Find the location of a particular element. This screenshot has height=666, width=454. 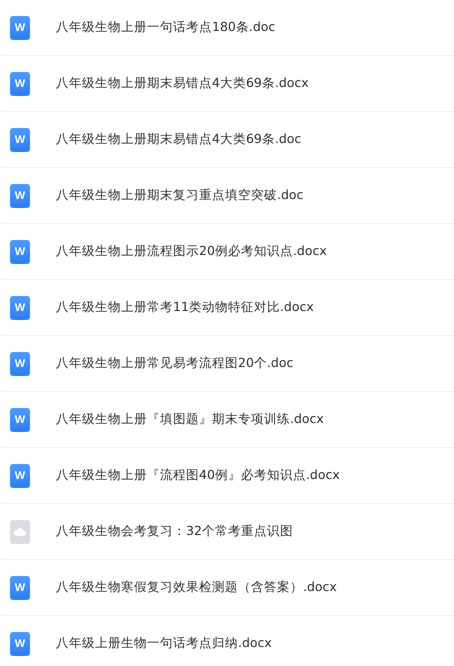

file-name: 八年级生物会考复习：32个常考重点识图 is located at coordinates (174, 531).